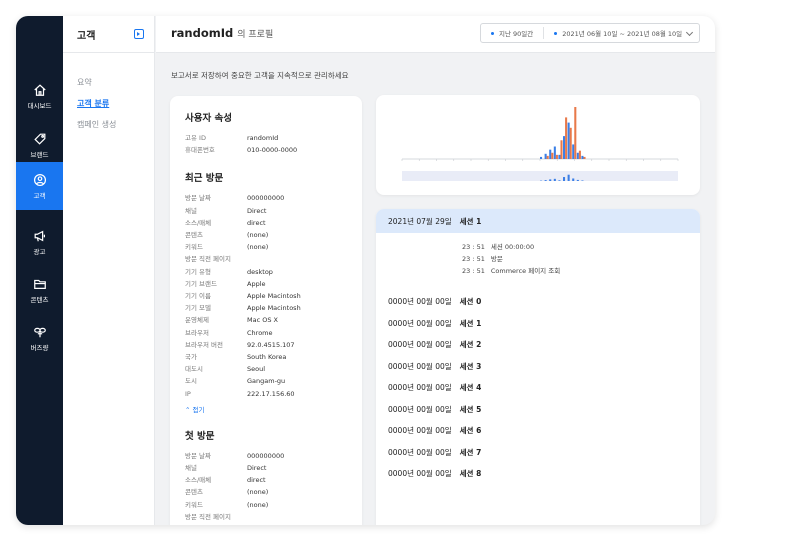 Image resolution: width=800 pixels, height=540 pixels. I want to click on attribute-list: 고유 ID randomId 휴대폰번호 010-0000-0000, so click(266, 144).